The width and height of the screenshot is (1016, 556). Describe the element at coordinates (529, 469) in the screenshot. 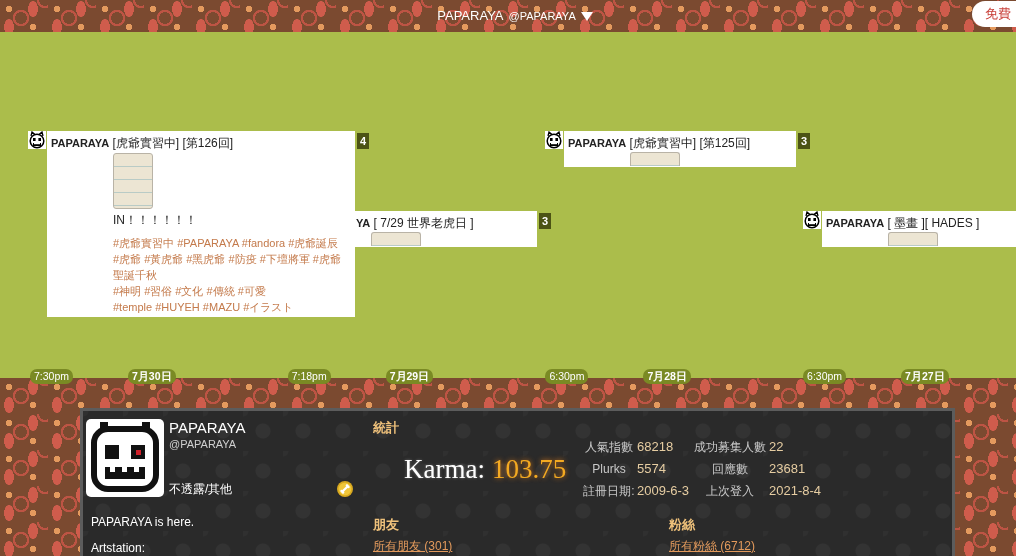

I see `karma-value: 103.75` at that location.